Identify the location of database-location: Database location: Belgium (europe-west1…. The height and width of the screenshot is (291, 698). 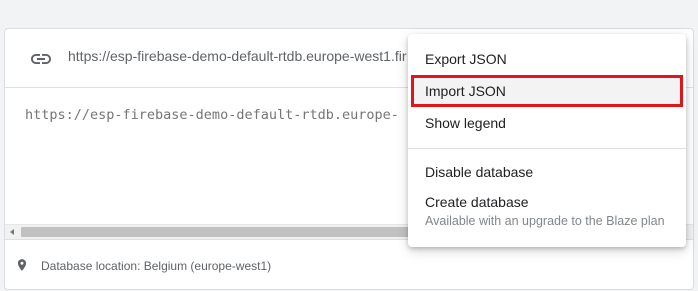
(156, 266).